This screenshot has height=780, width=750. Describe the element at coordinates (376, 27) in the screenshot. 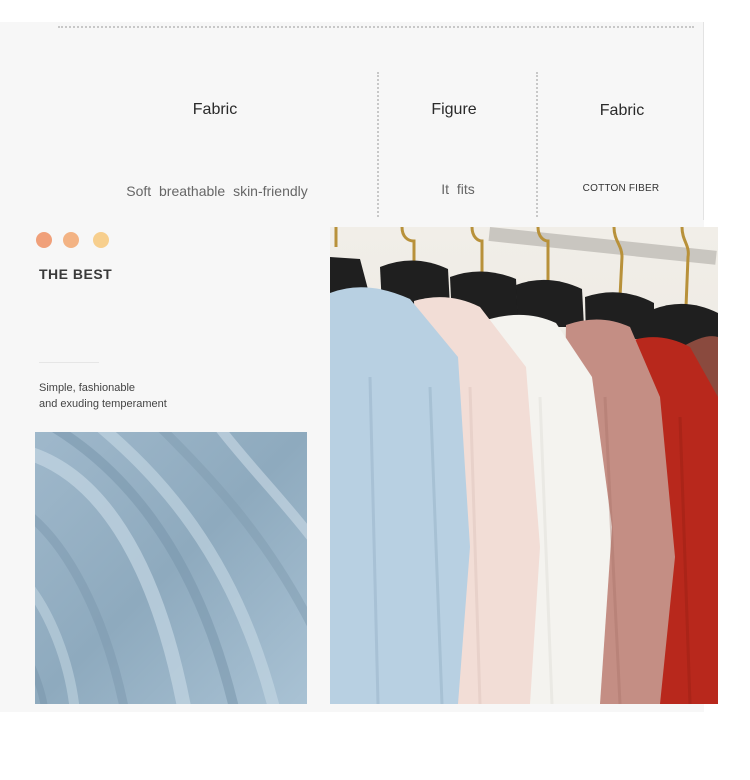

I see `top-dotted-divider` at that location.